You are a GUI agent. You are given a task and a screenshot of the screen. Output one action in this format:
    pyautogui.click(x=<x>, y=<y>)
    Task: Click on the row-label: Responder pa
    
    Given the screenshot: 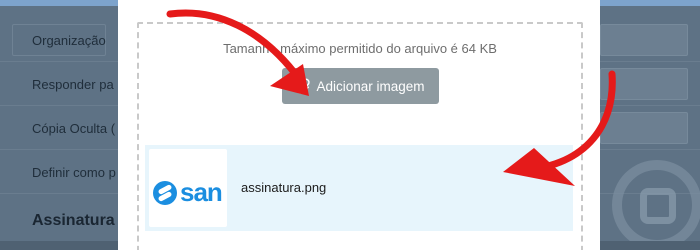 What is the action you would take?
    pyautogui.click(x=73, y=84)
    